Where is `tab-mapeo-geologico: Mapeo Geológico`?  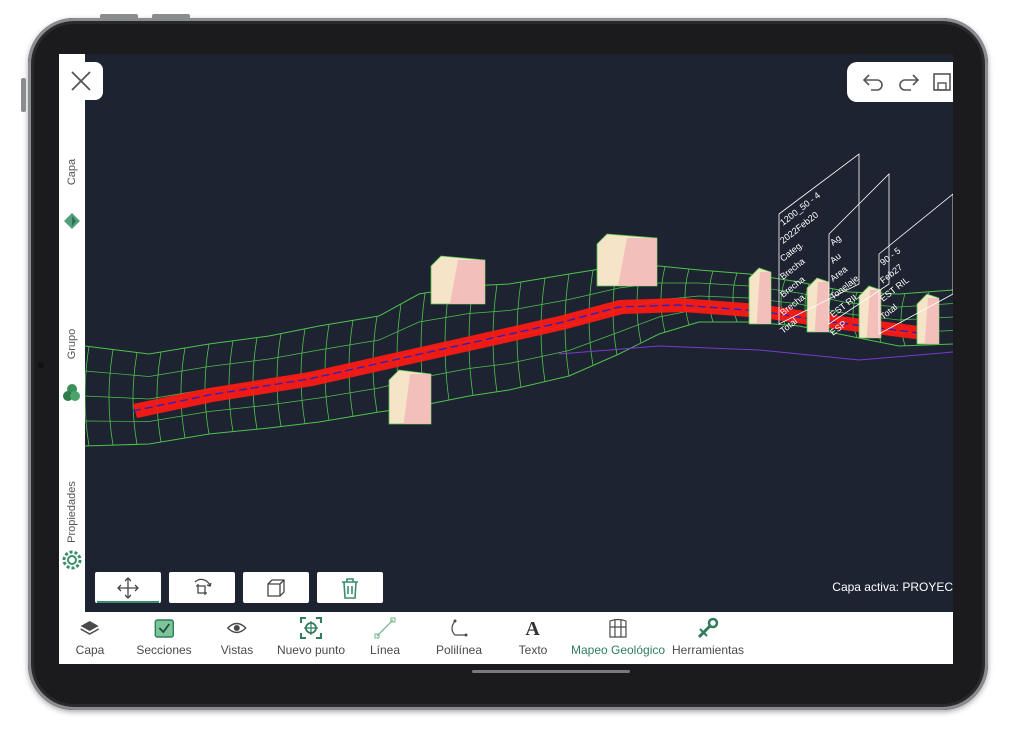 tab-mapeo-geologico: Mapeo Geológico is located at coordinates (618, 636).